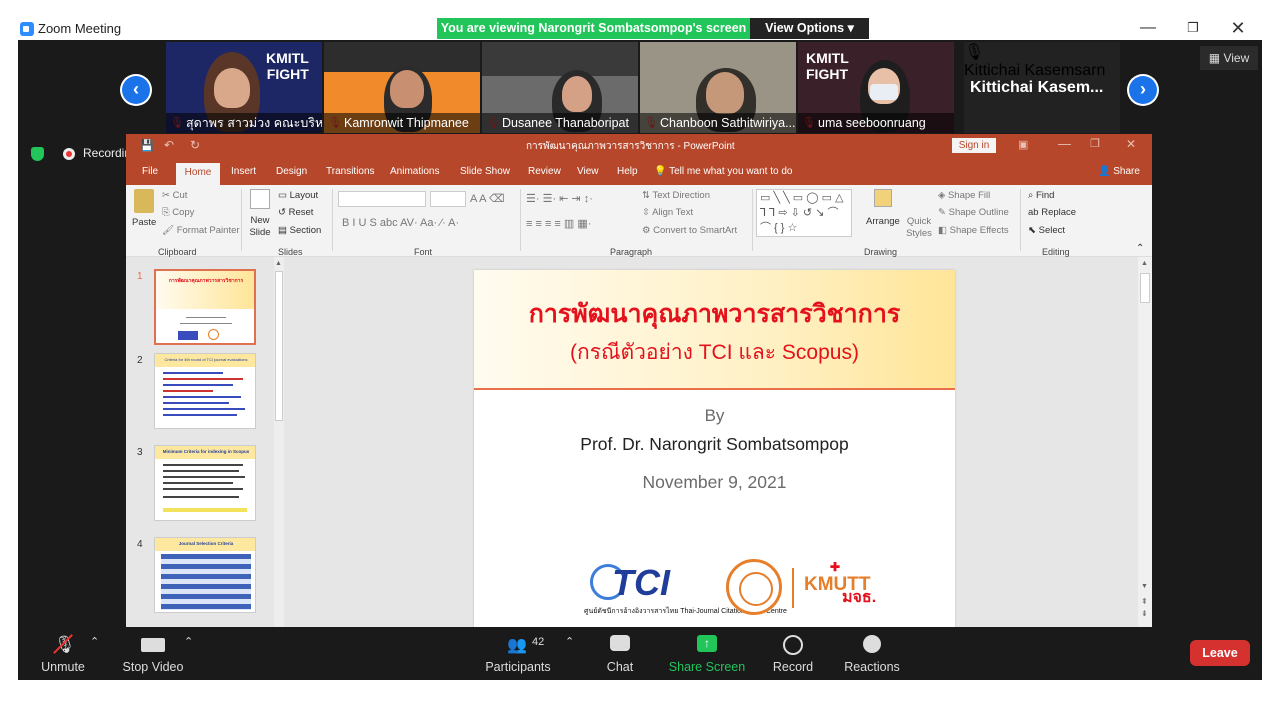 Image resolution: width=1280 pixels, height=720 pixels. What do you see at coordinates (1144, 601) in the screenshot?
I see `previous-slide-icon: ⇞` at bounding box center [1144, 601].